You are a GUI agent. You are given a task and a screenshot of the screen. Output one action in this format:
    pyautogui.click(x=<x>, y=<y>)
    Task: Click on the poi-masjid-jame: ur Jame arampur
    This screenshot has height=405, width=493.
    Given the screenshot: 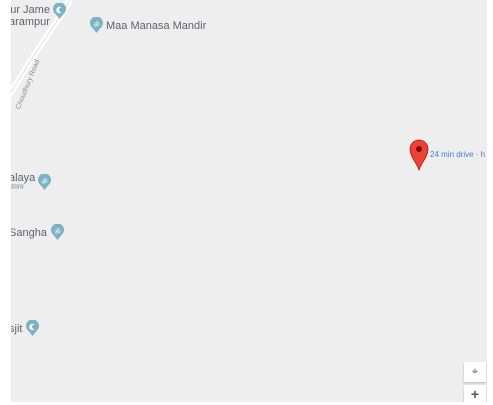 What is the action you would take?
    pyautogui.click(x=39, y=15)
    